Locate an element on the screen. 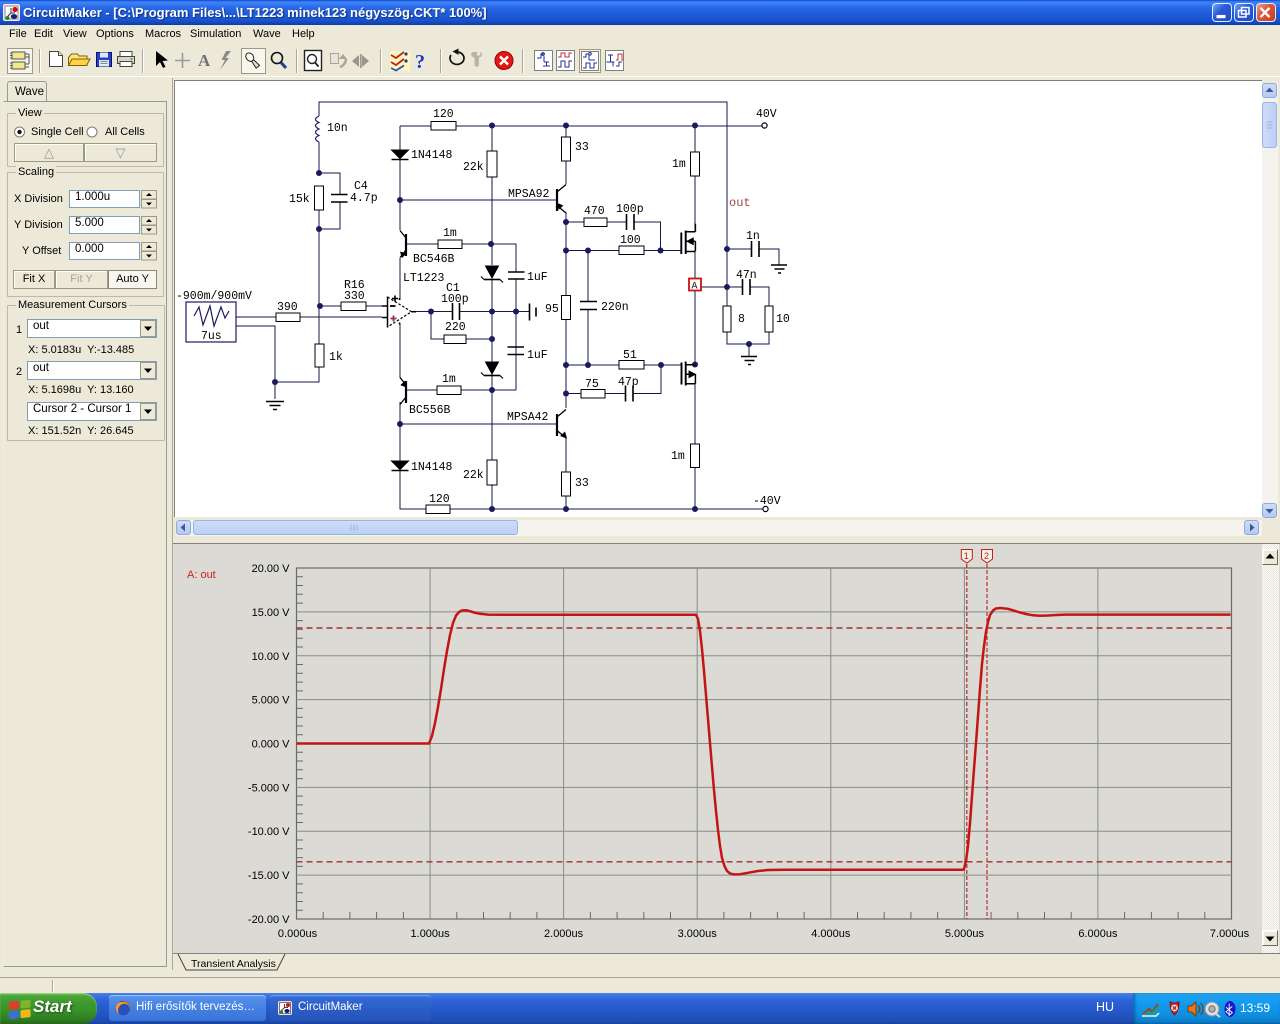  svg-text: 15.00 V is located at coordinates (271, 613).